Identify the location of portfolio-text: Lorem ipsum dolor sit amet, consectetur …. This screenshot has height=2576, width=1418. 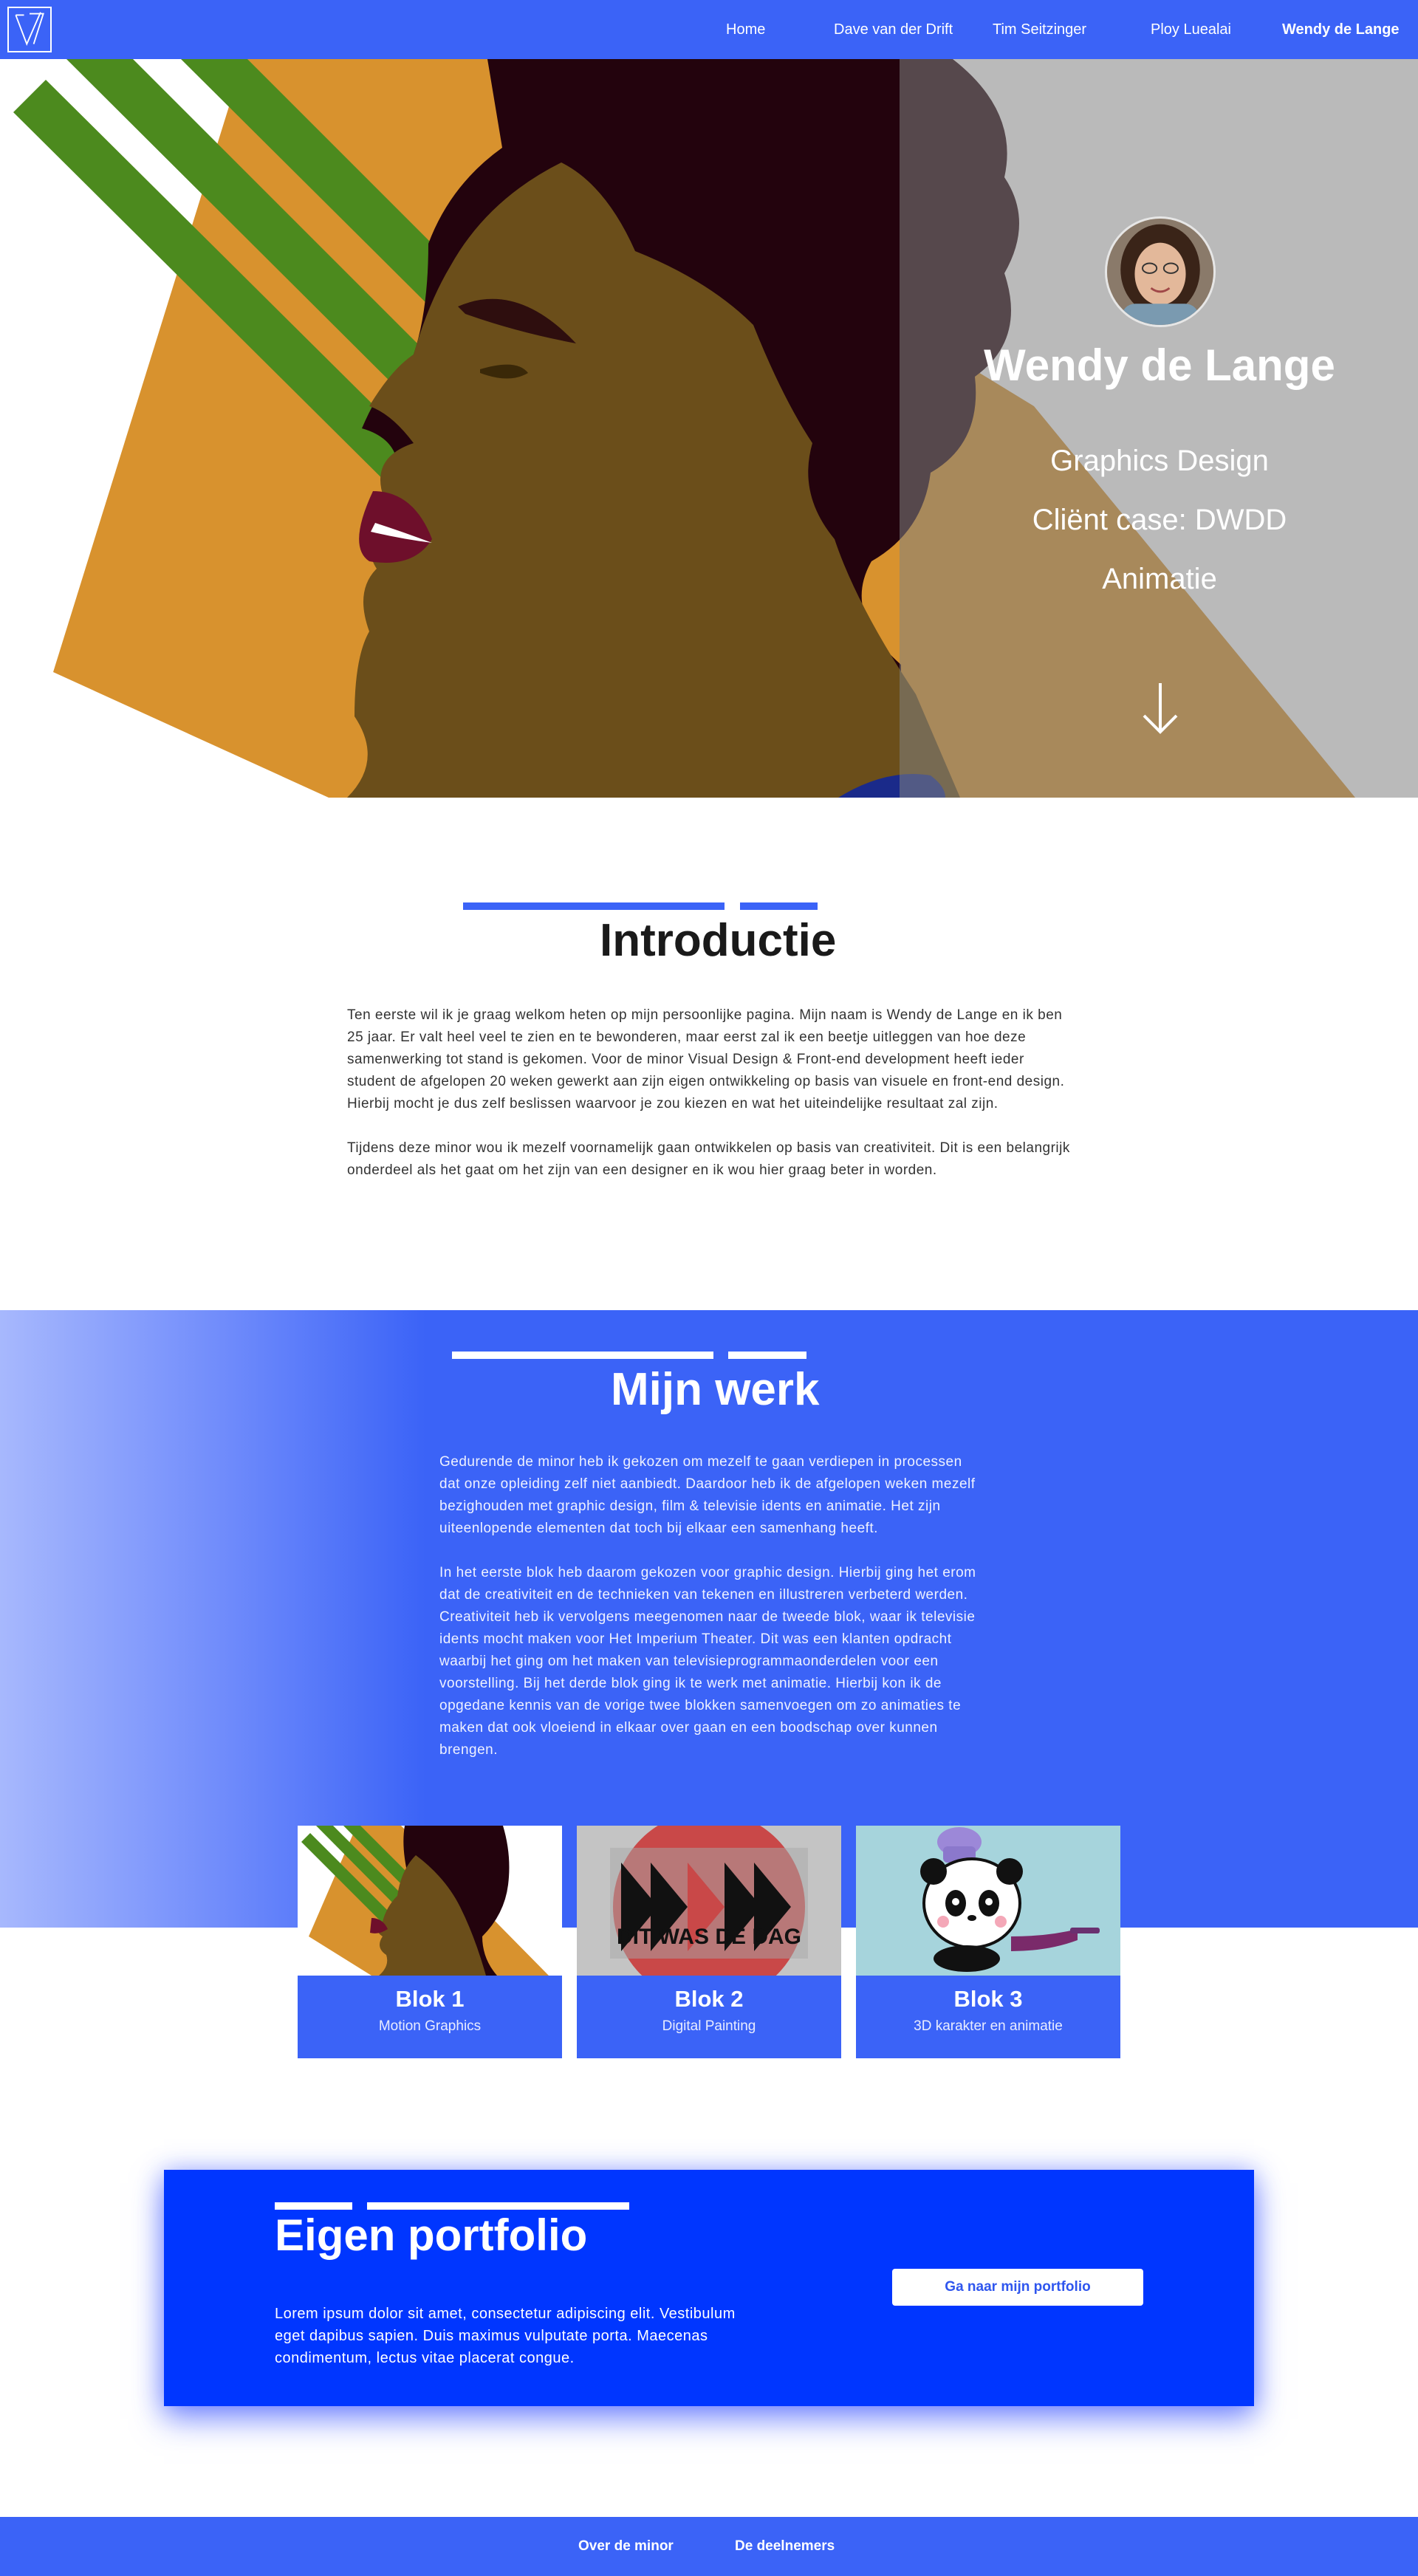
(505, 2336).